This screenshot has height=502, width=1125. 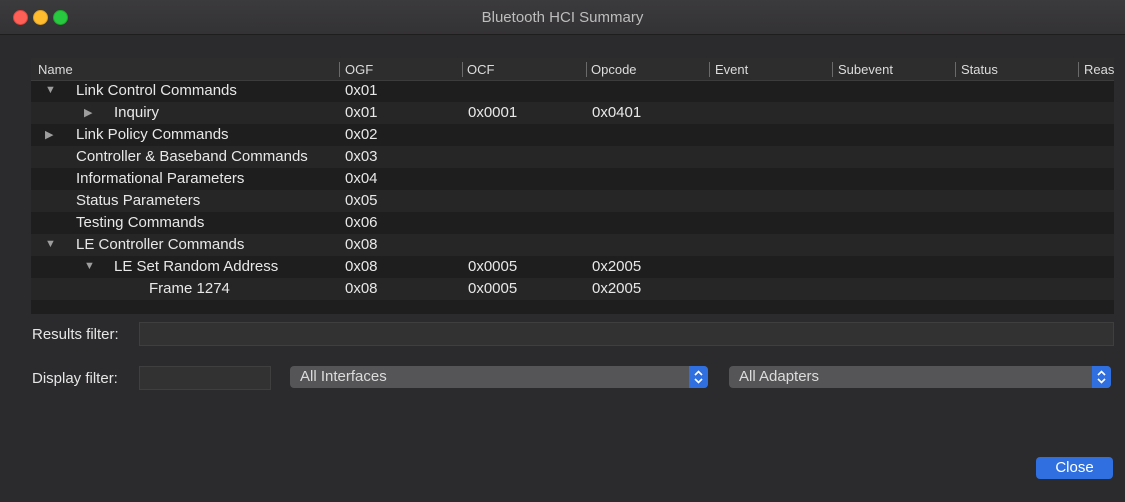 What do you see at coordinates (156, 90) in the screenshot?
I see `row-name: Link Control Commands` at bounding box center [156, 90].